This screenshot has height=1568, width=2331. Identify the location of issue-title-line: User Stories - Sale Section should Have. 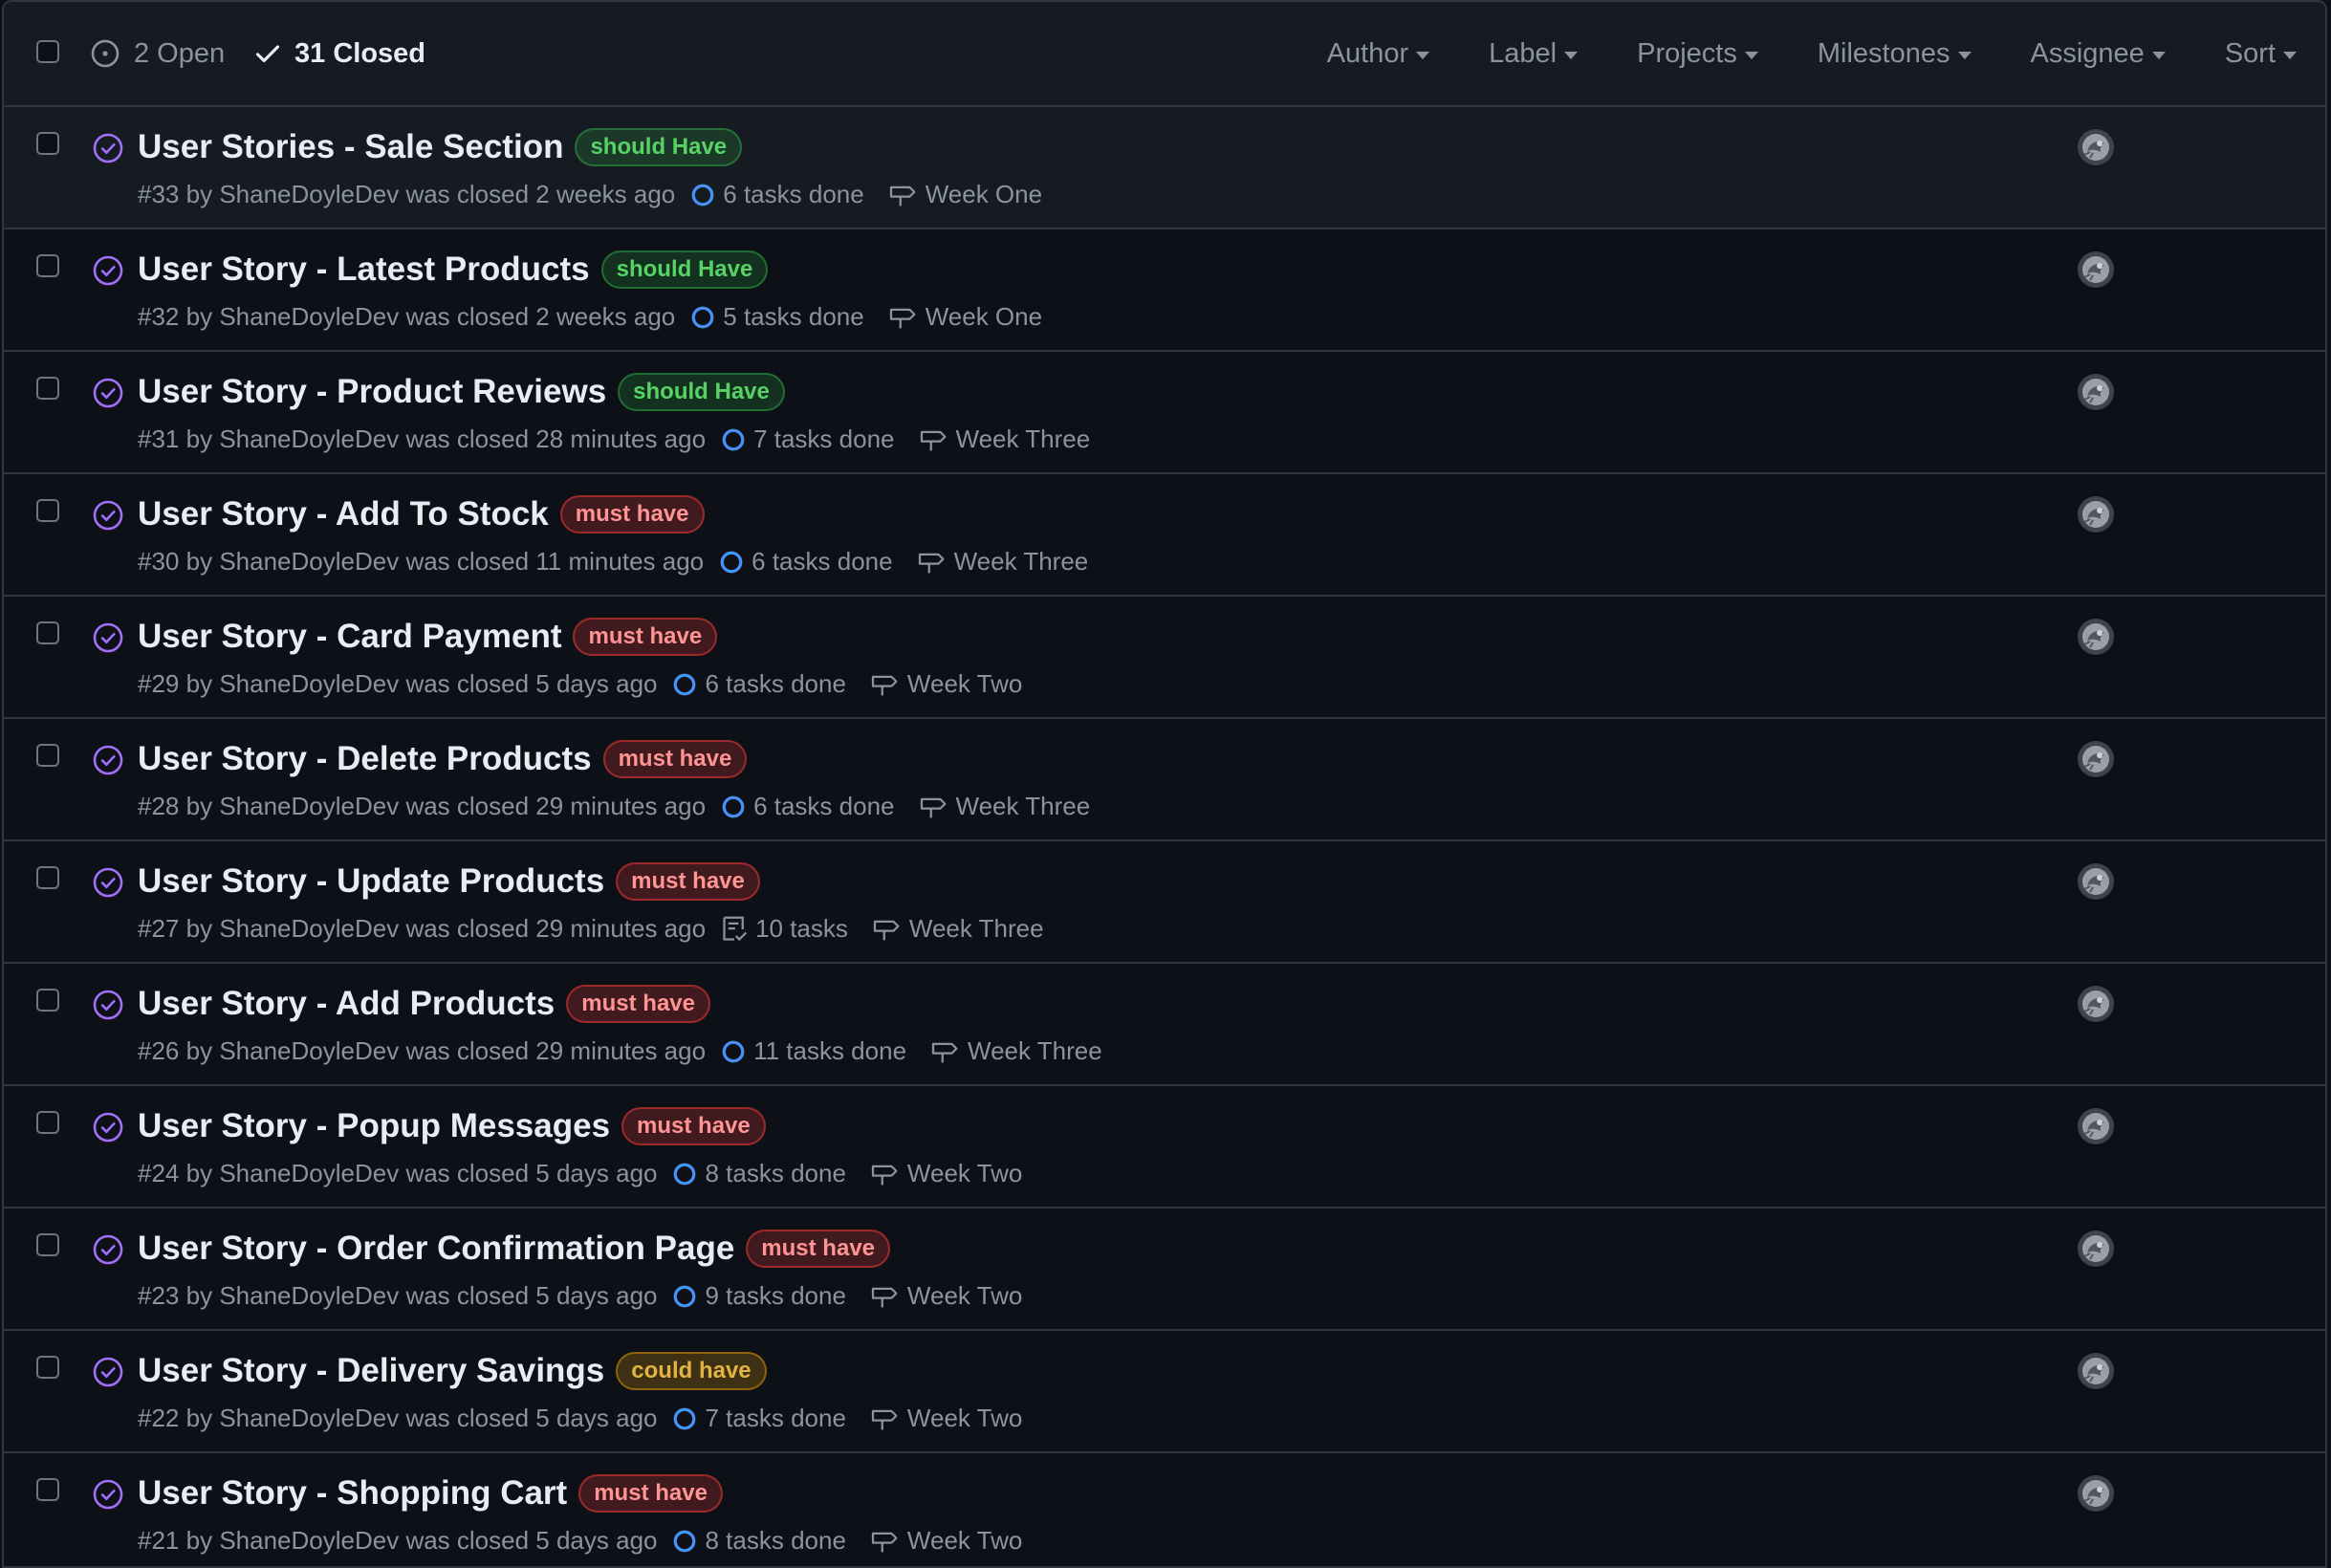
(440, 147).